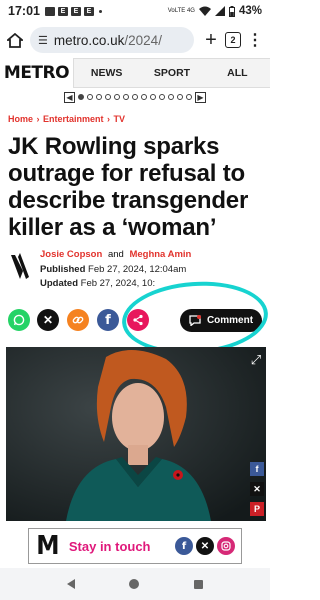 Image resolution: width=320 pixels, height=600 pixels. What do you see at coordinates (200, 97) in the screenshot?
I see `carousel-next-icon: ▶` at bounding box center [200, 97].